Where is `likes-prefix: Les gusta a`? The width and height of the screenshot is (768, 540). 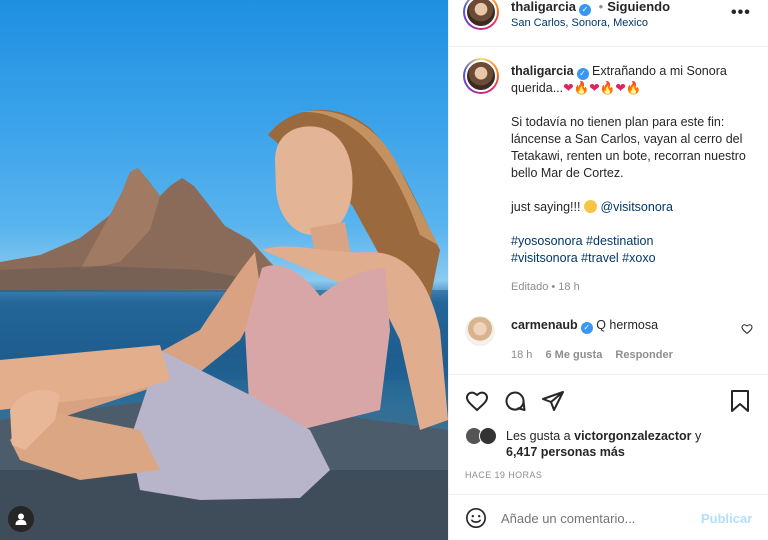 likes-prefix: Les gusta a is located at coordinates (538, 436).